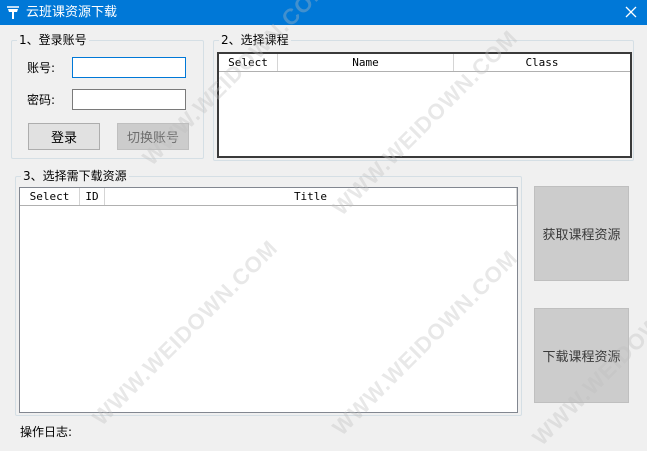  What do you see at coordinates (153, 136) in the screenshot?
I see `switch-account-button: 切换账号` at bounding box center [153, 136].